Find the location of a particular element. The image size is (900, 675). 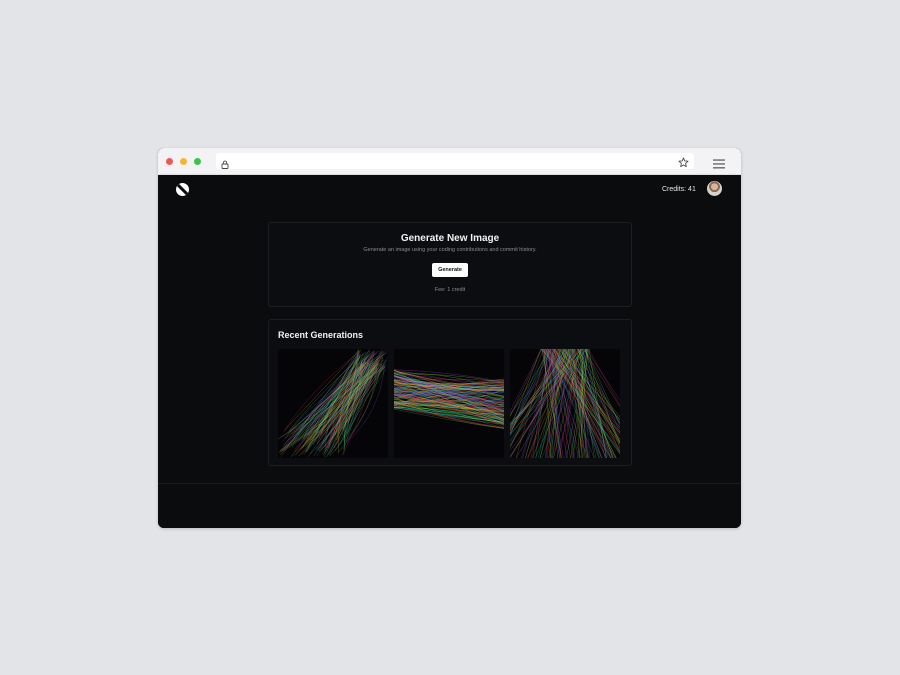

minimize-window-button is located at coordinates (183, 161).